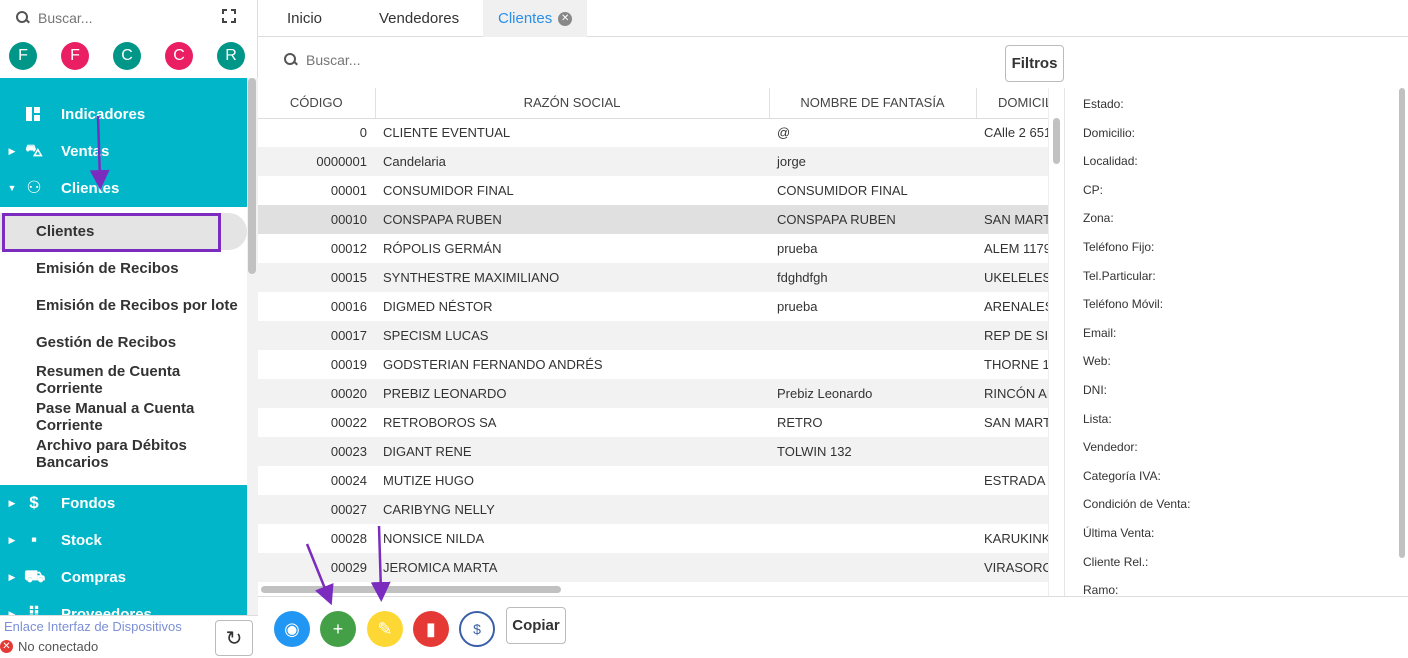 The height and width of the screenshot is (658, 1408). What do you see at coordinates (1402, 323) in the screenshot?
I see `details-scrollbar-thumb` at bounding box center [1402, 323].